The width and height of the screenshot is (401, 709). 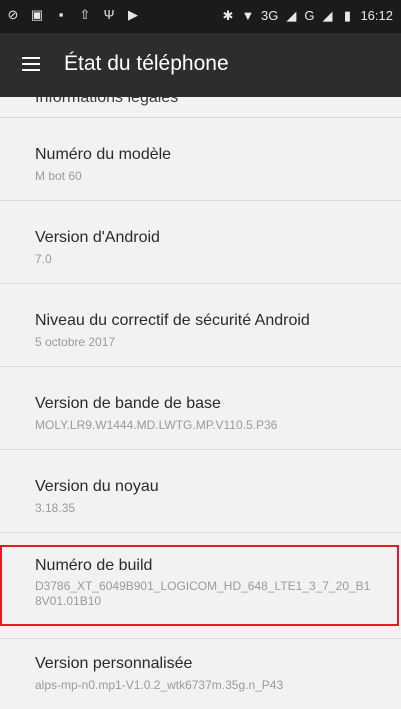 I want to click on list-item-value: 3.18.35, so click(x=55, y=508).